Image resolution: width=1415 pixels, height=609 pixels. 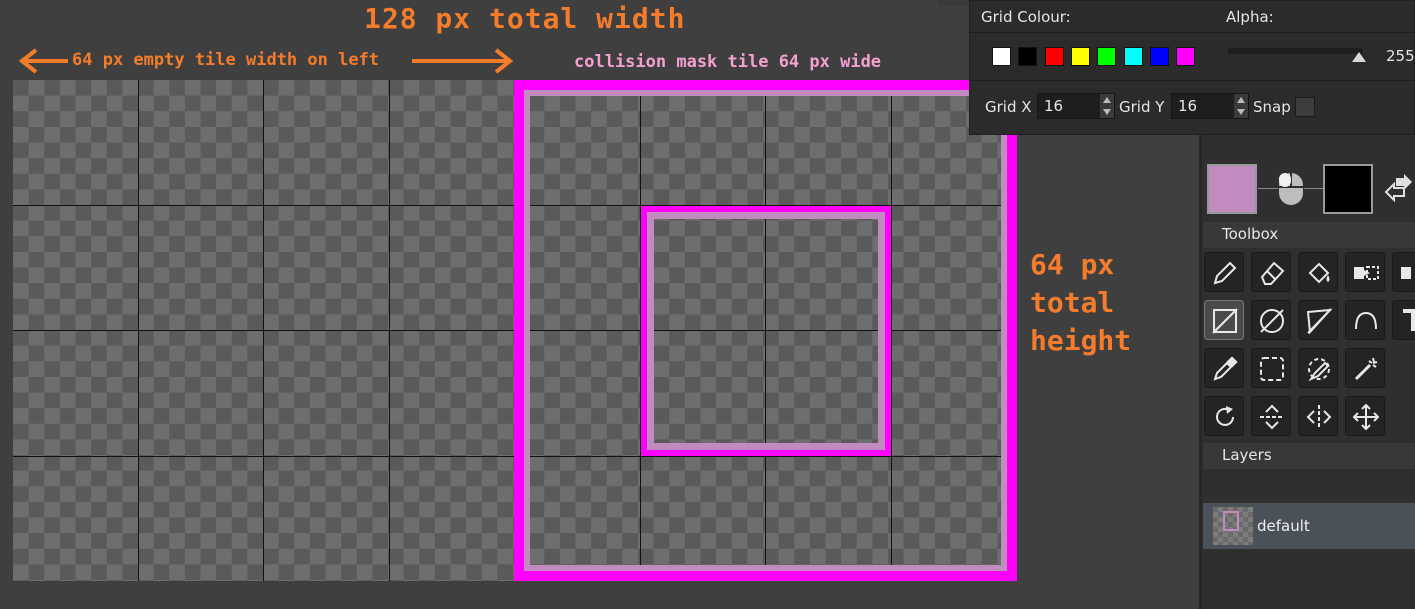 What do you see at coordinates (728, 62) in the screenshot?
I see `mask-tile-annotation: collision mask tile 64 px wide` at bounding box center [728, 62].